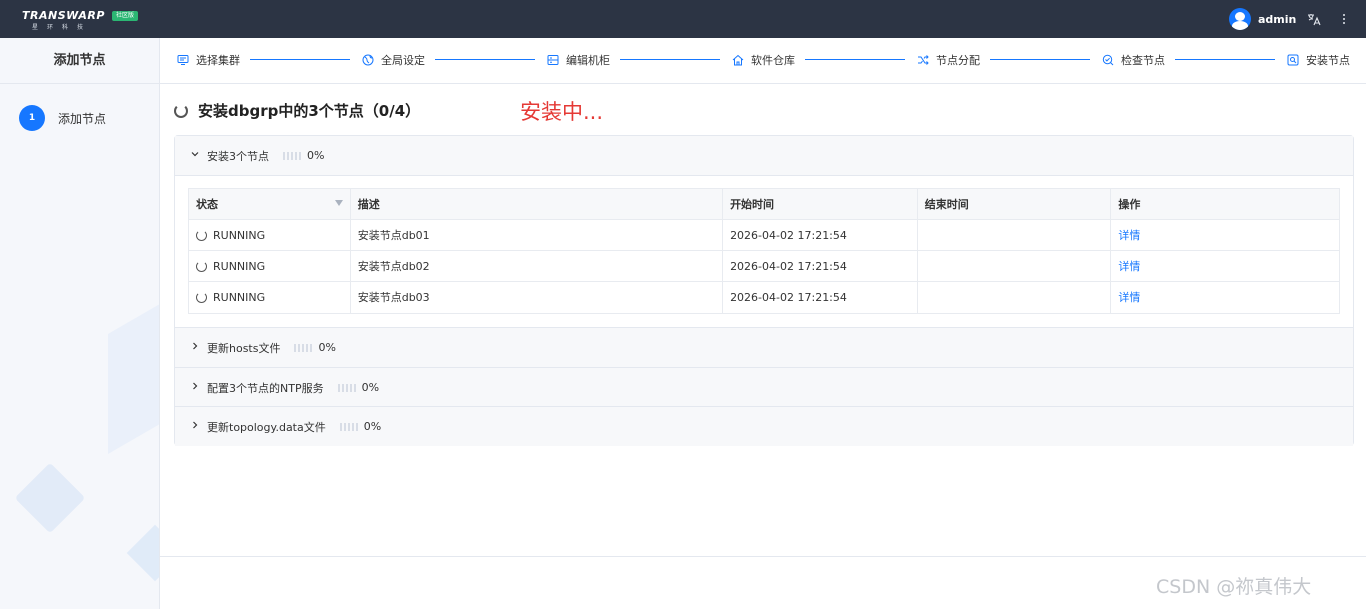 This screenshot has height=609, width=1366. Describe the element at coordinates (266, 427) in the screenshot. I see `section-title: 更新topology.data文件` at that location.